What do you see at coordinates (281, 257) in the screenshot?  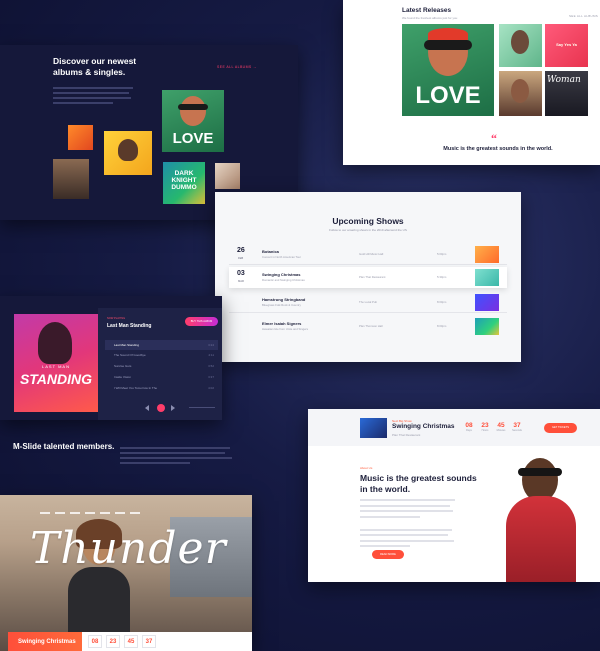 I see `show-description: Concert in North American Tour` at bounding box center [281, 257].